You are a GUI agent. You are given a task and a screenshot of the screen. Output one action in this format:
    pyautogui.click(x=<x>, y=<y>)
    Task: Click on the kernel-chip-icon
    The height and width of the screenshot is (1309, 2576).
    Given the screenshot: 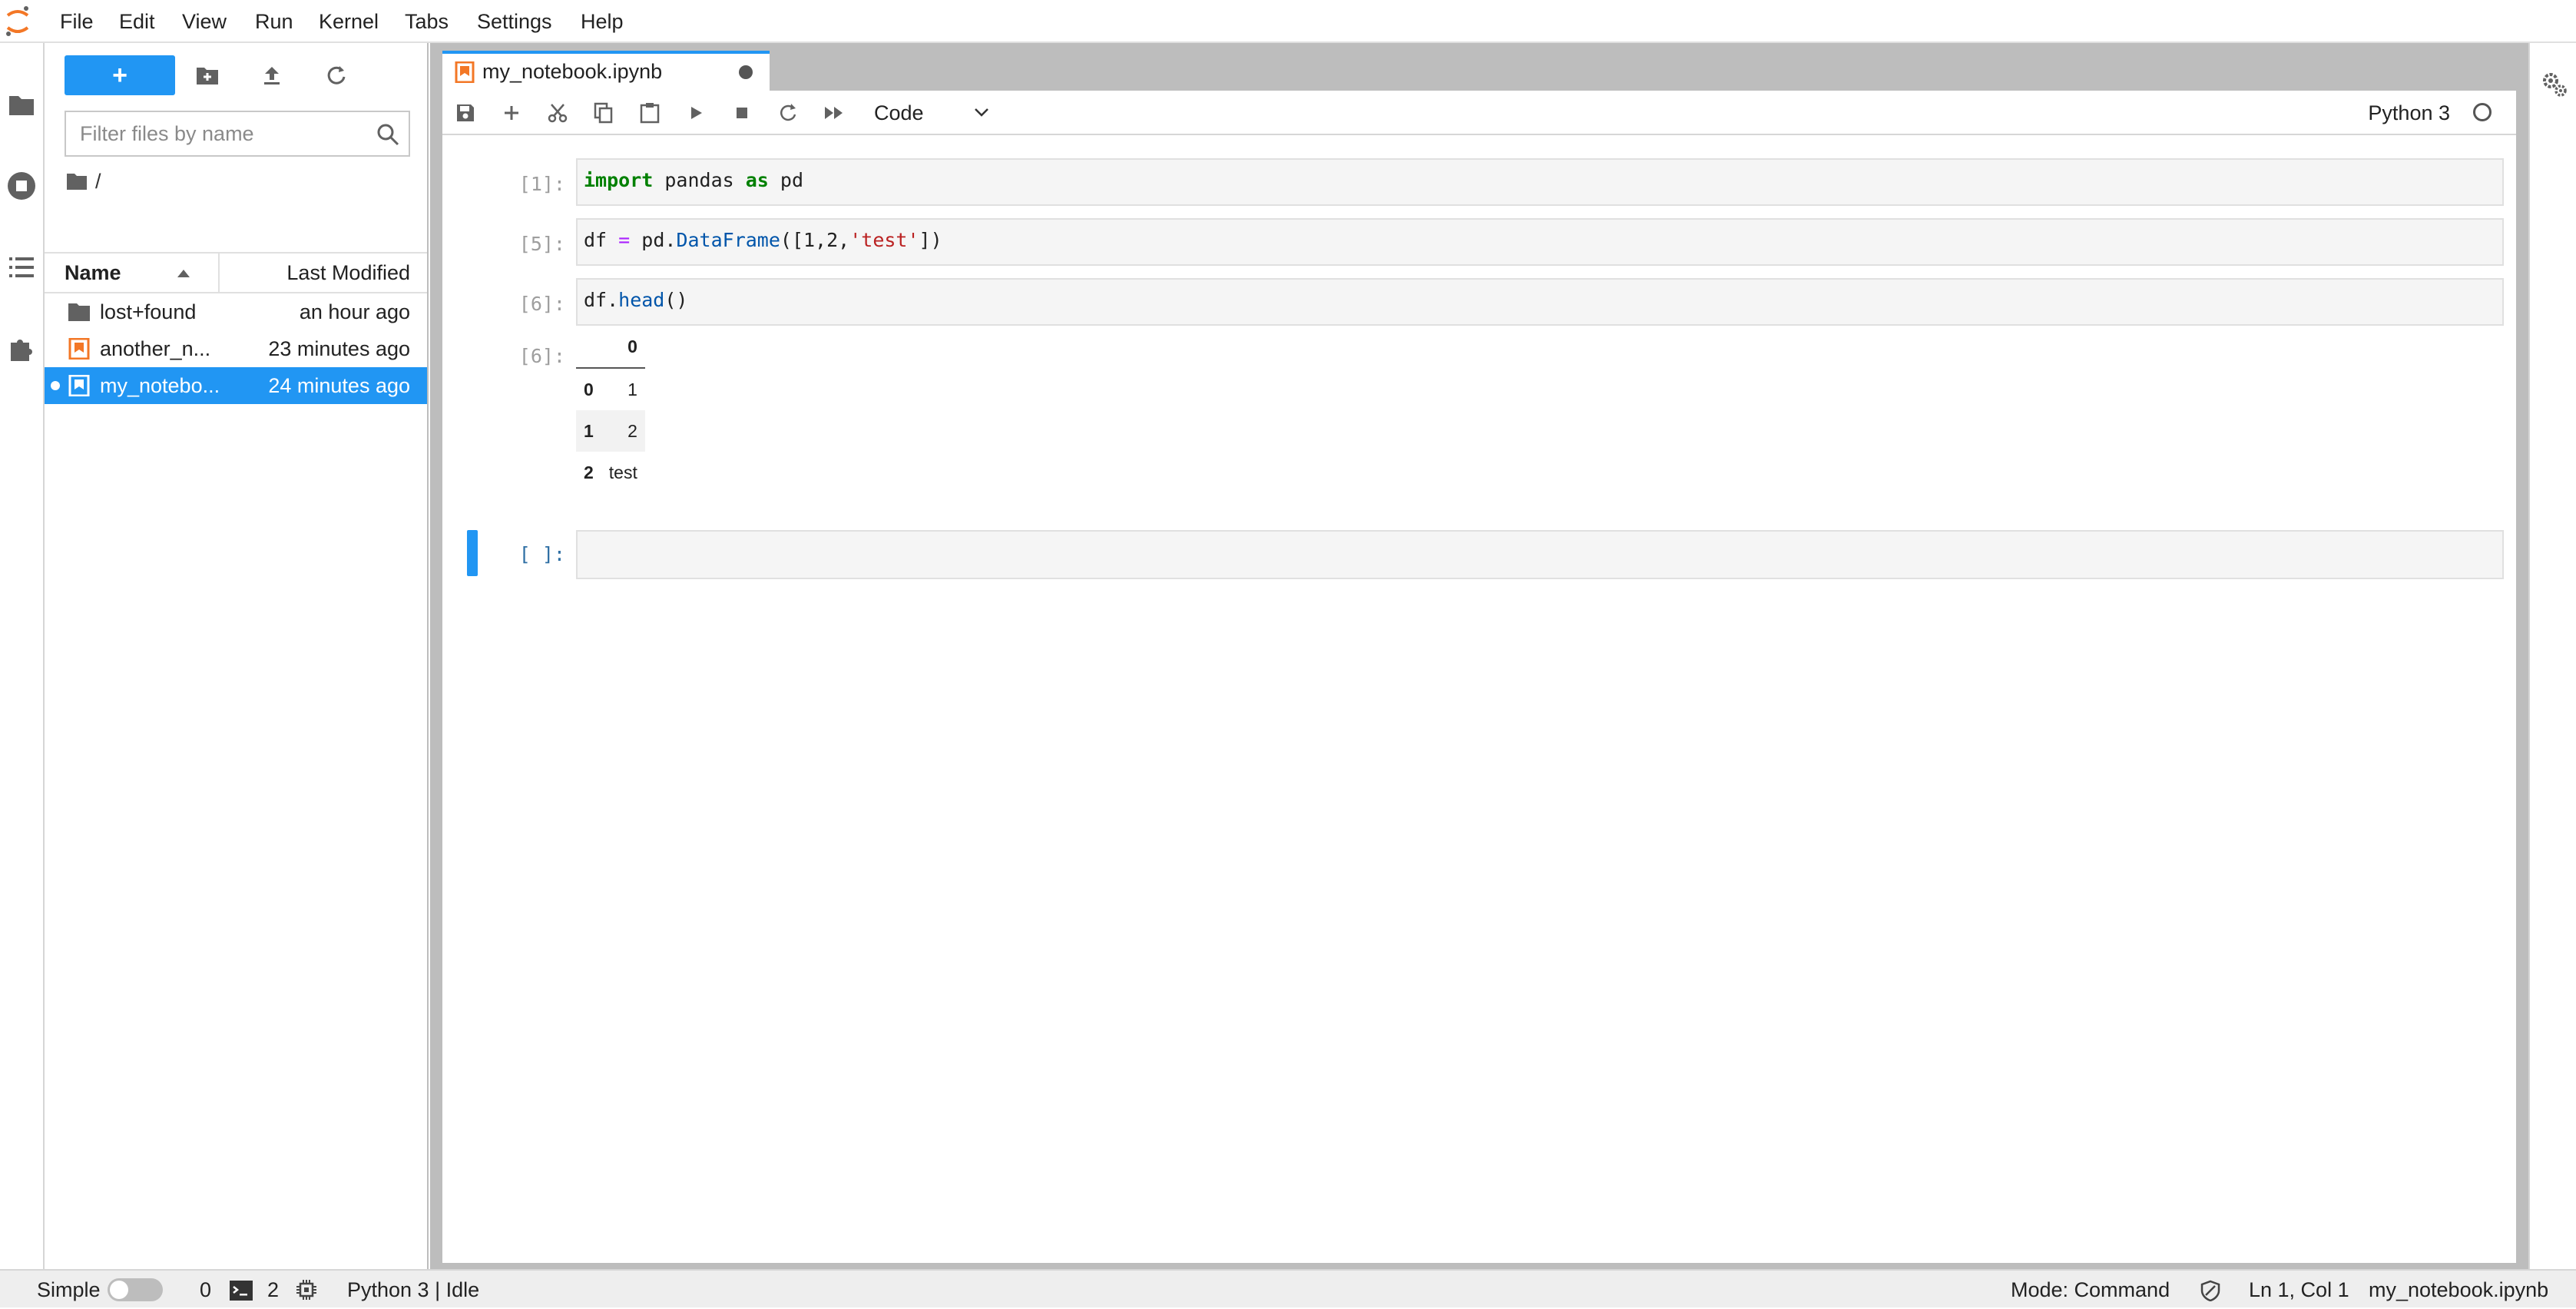 What is the action you would take?
    pyautogui.click(x=306, y=1289)
    